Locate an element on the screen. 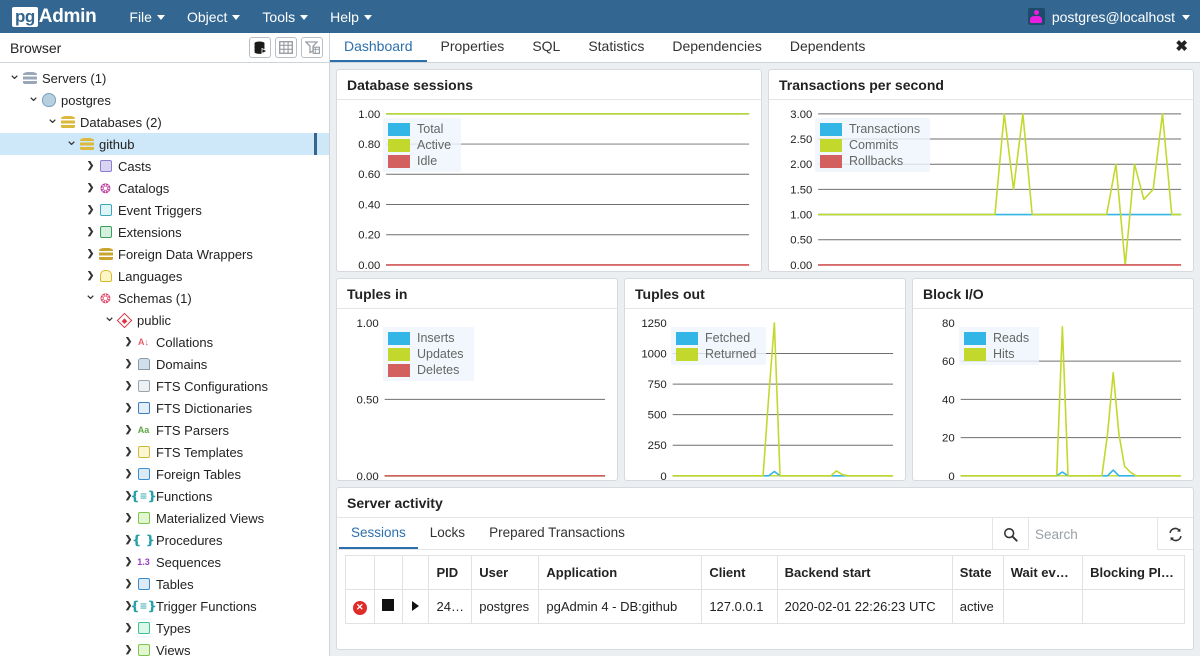  tree-node-functions: ❴≡❵Functions is located at coordinates (164, 496).